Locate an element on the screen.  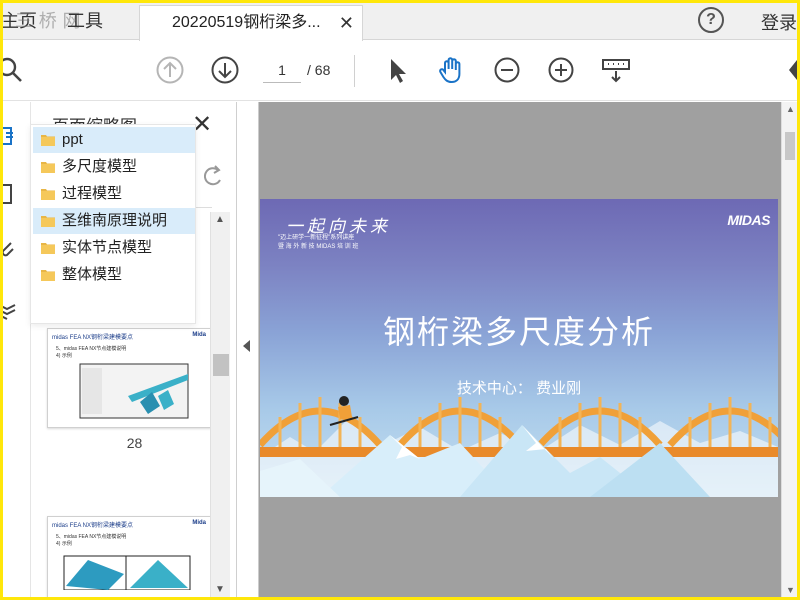
tab-tools-label: 工具 is located at coordinates (85, 21).